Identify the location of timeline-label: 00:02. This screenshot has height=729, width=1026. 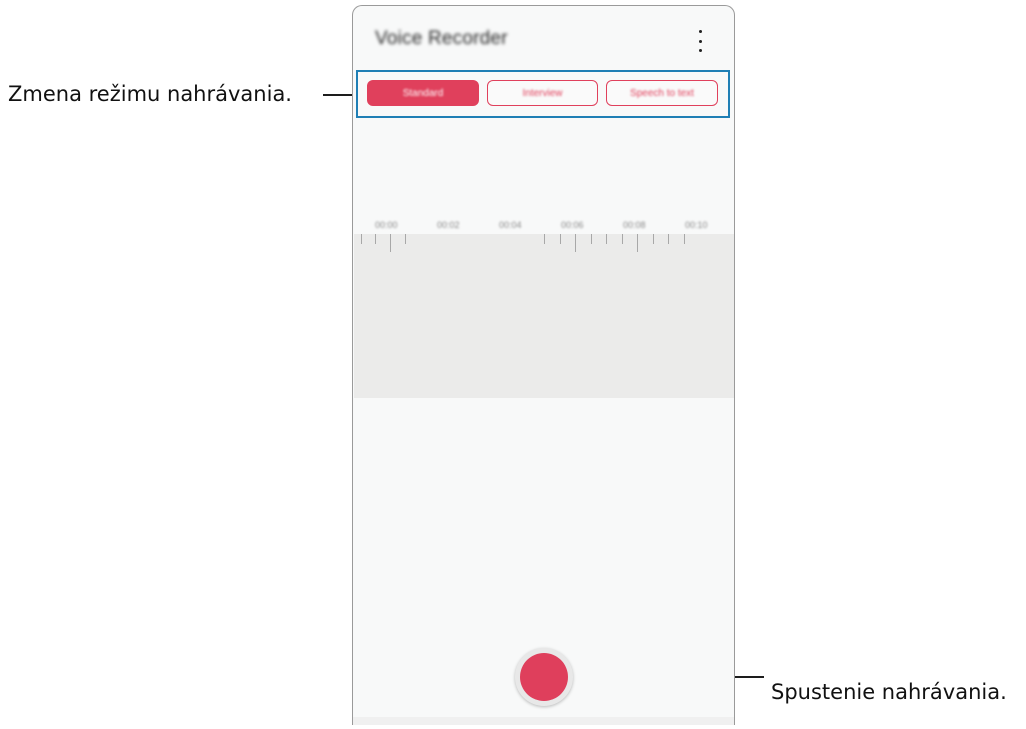
(448, 225).